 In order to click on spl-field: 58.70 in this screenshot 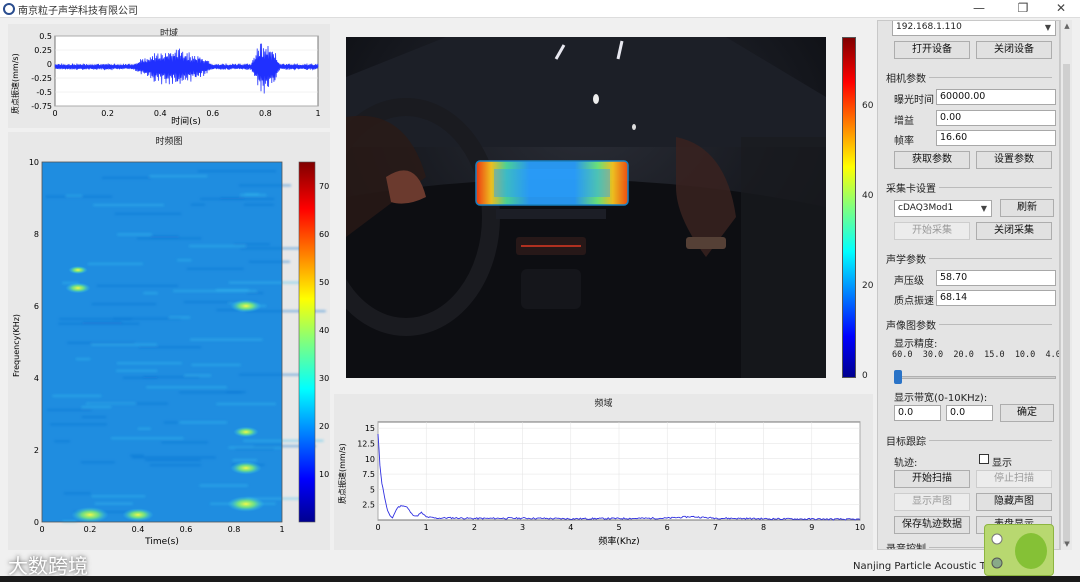, I will do `click(996, 278)`.